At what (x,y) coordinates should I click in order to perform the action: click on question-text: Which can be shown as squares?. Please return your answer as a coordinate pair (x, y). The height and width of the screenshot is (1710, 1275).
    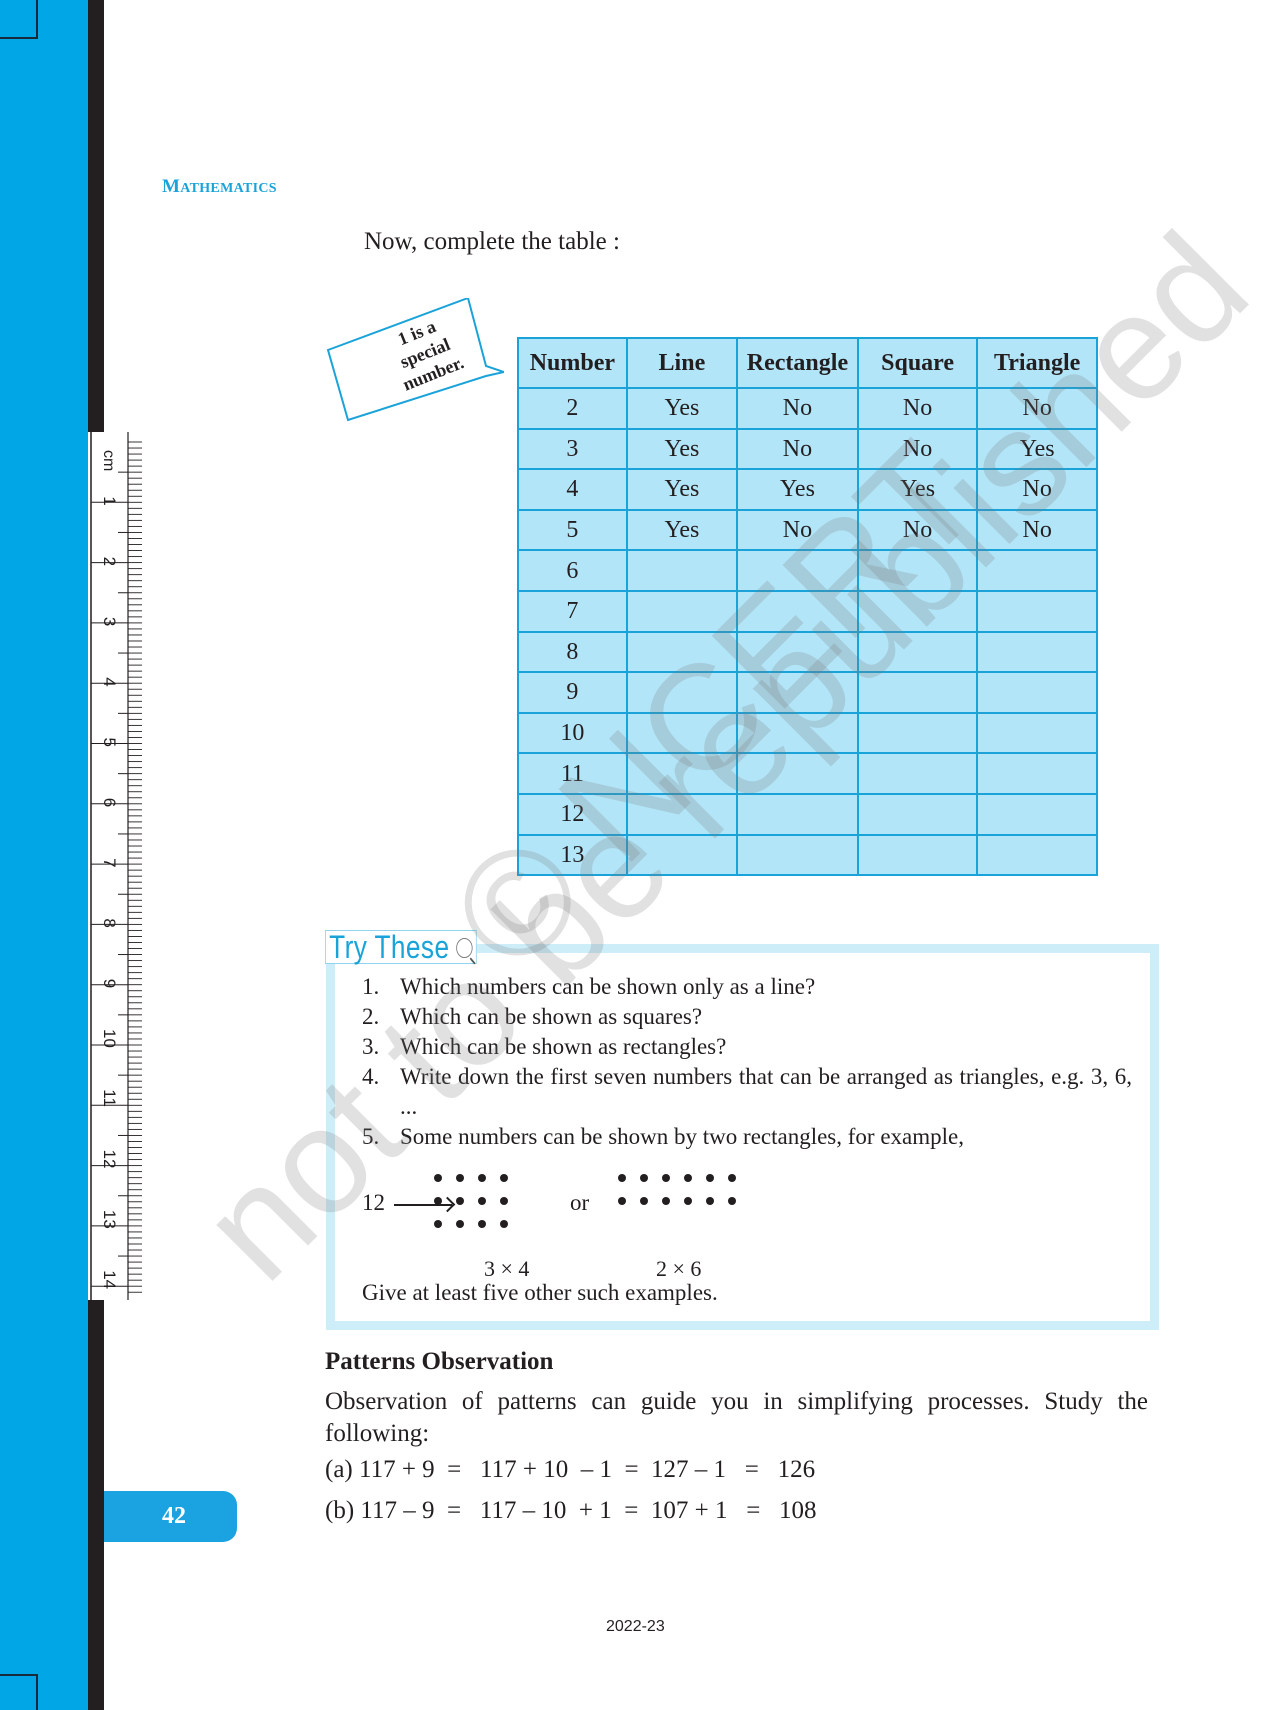
    Looking at the image, I should click on (551, 1016).